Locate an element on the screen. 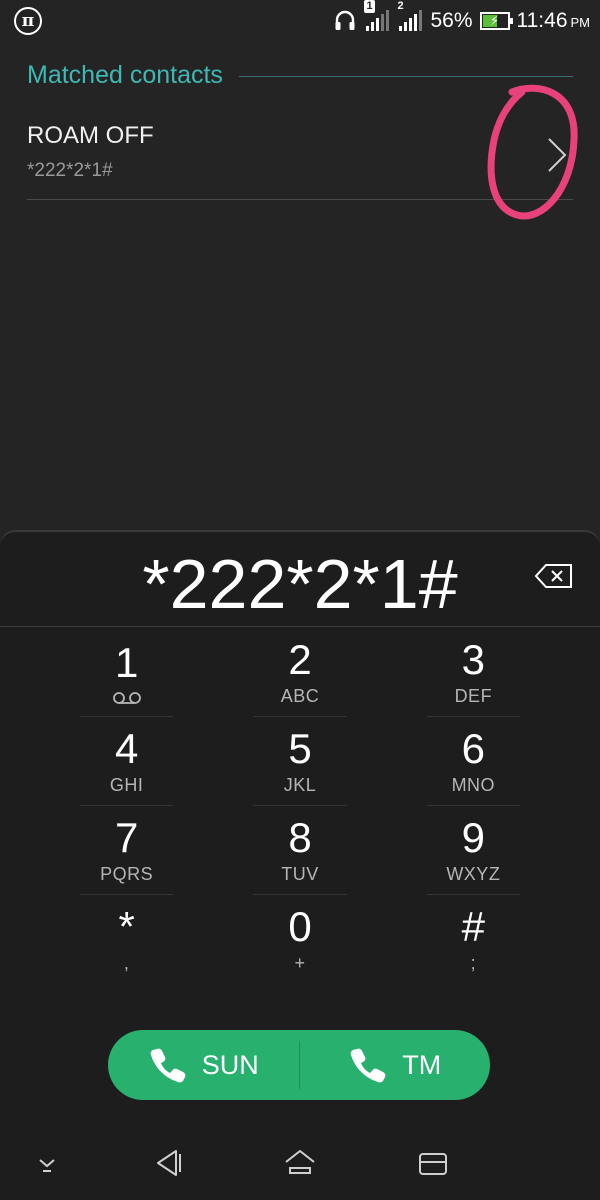  call-sim1-button: SUN is located at coordinates (203, 1065).